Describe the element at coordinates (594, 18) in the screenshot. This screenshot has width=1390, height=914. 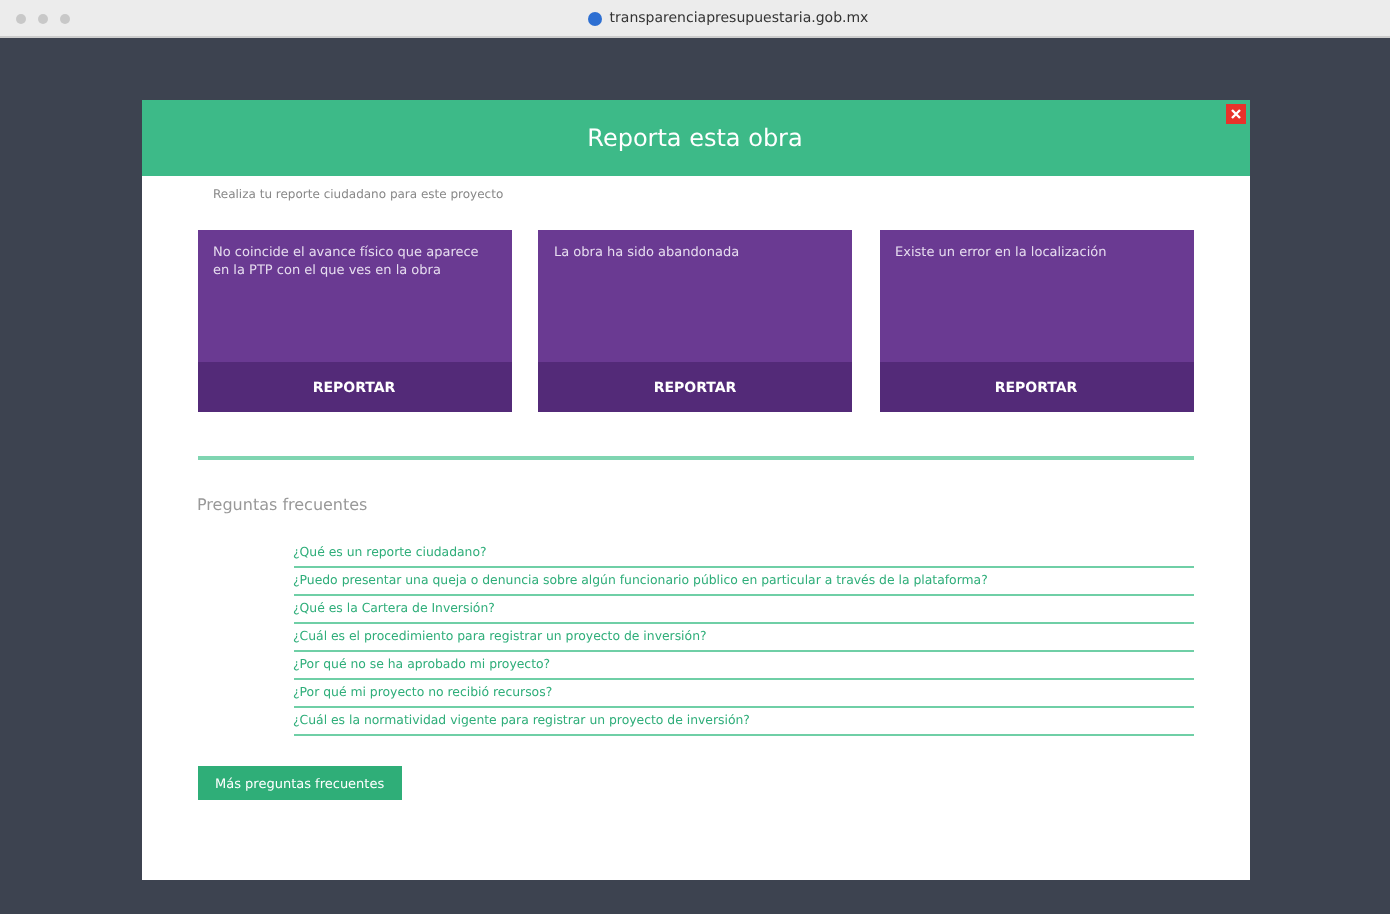
I see `globe-icon` at that location.